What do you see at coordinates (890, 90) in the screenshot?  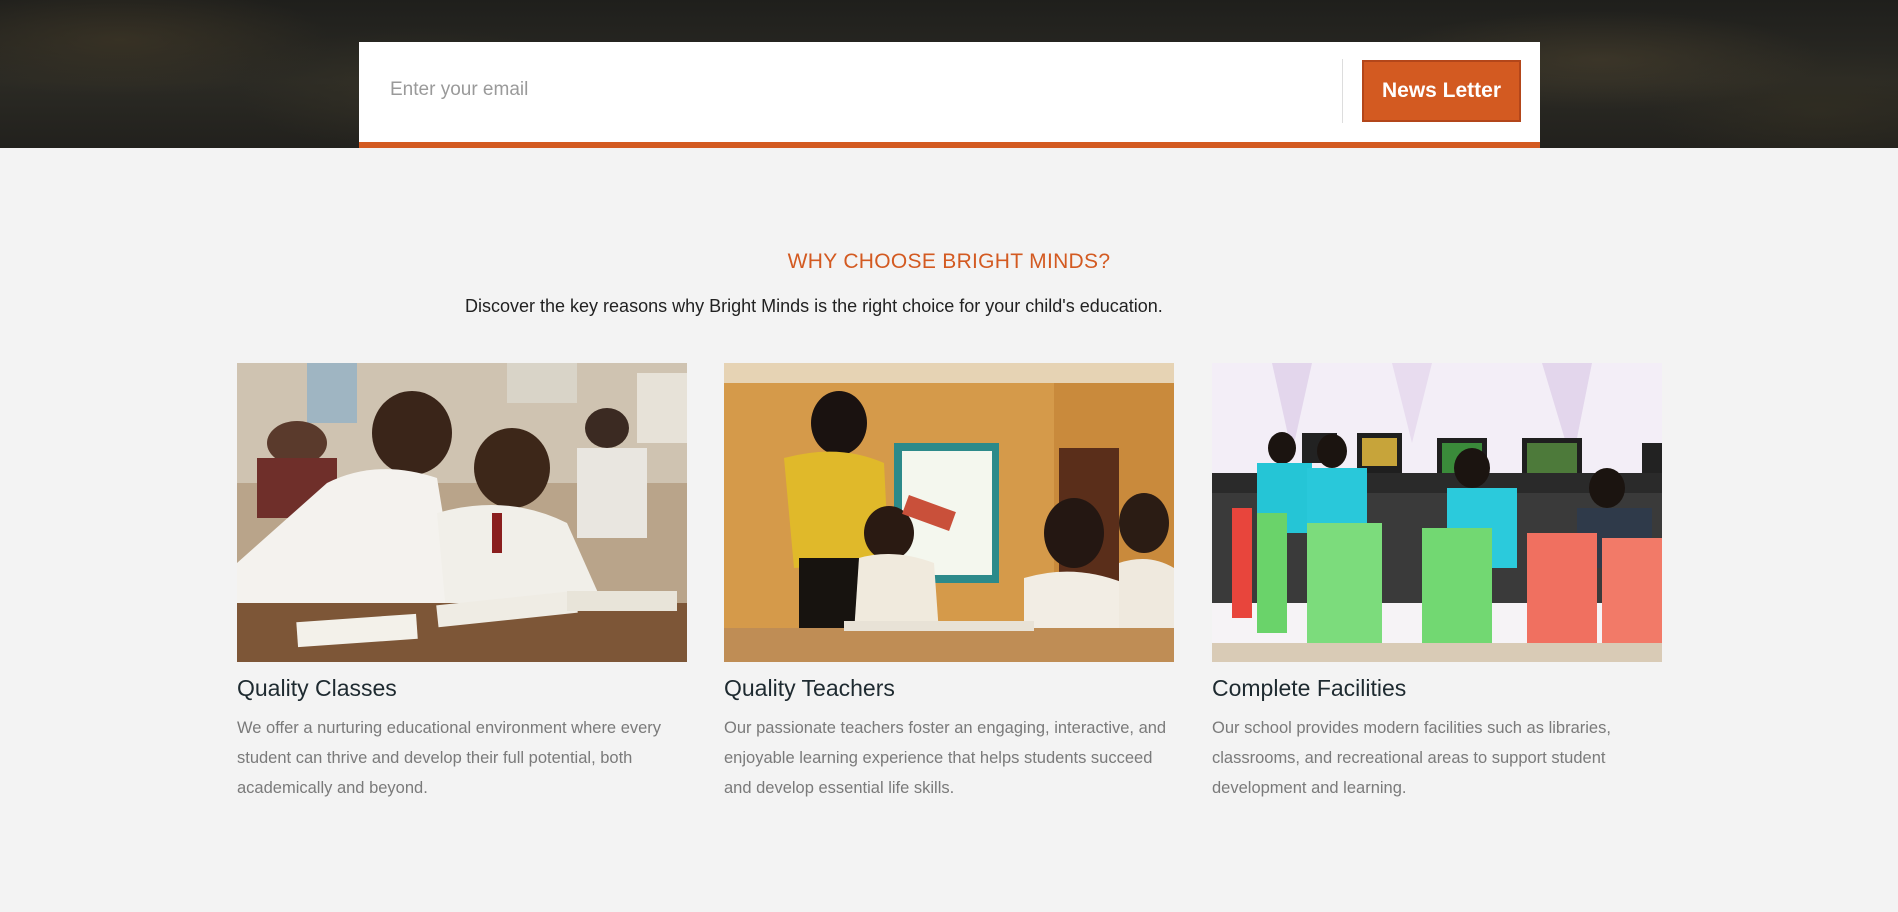 I see `email-input` at bounding box center [890, 90].